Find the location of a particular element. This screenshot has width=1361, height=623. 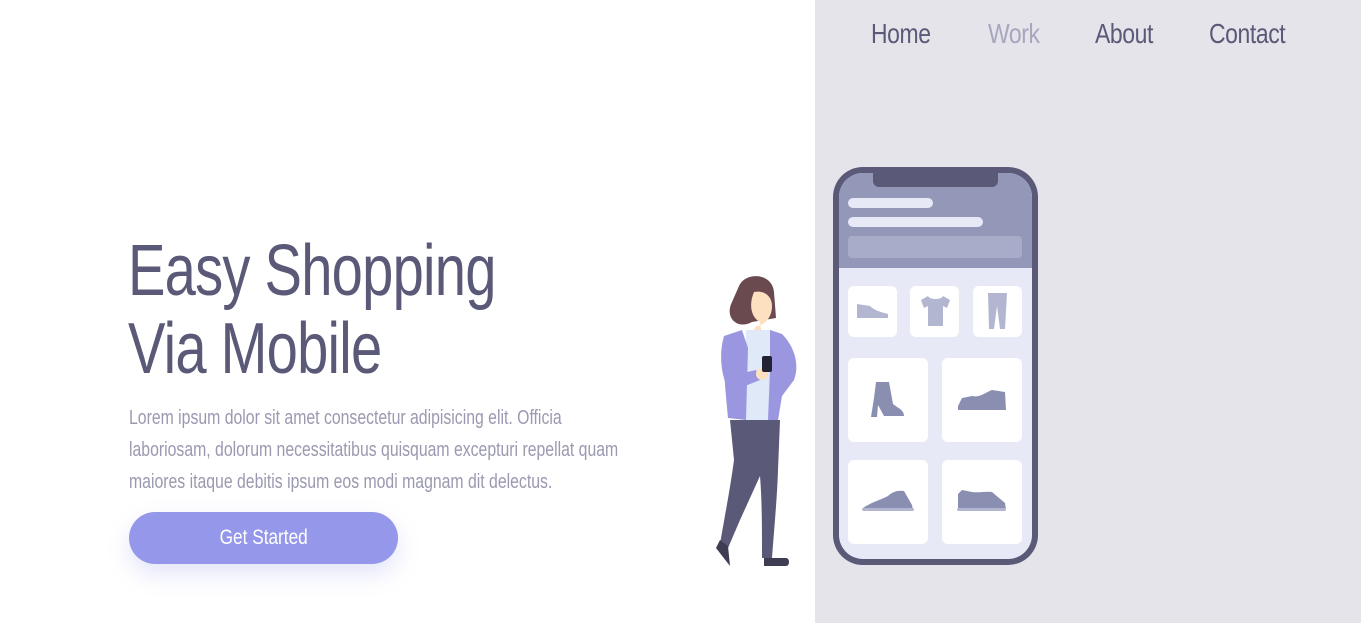

get-started-label: Get Started is located at coordinates (263, 537).